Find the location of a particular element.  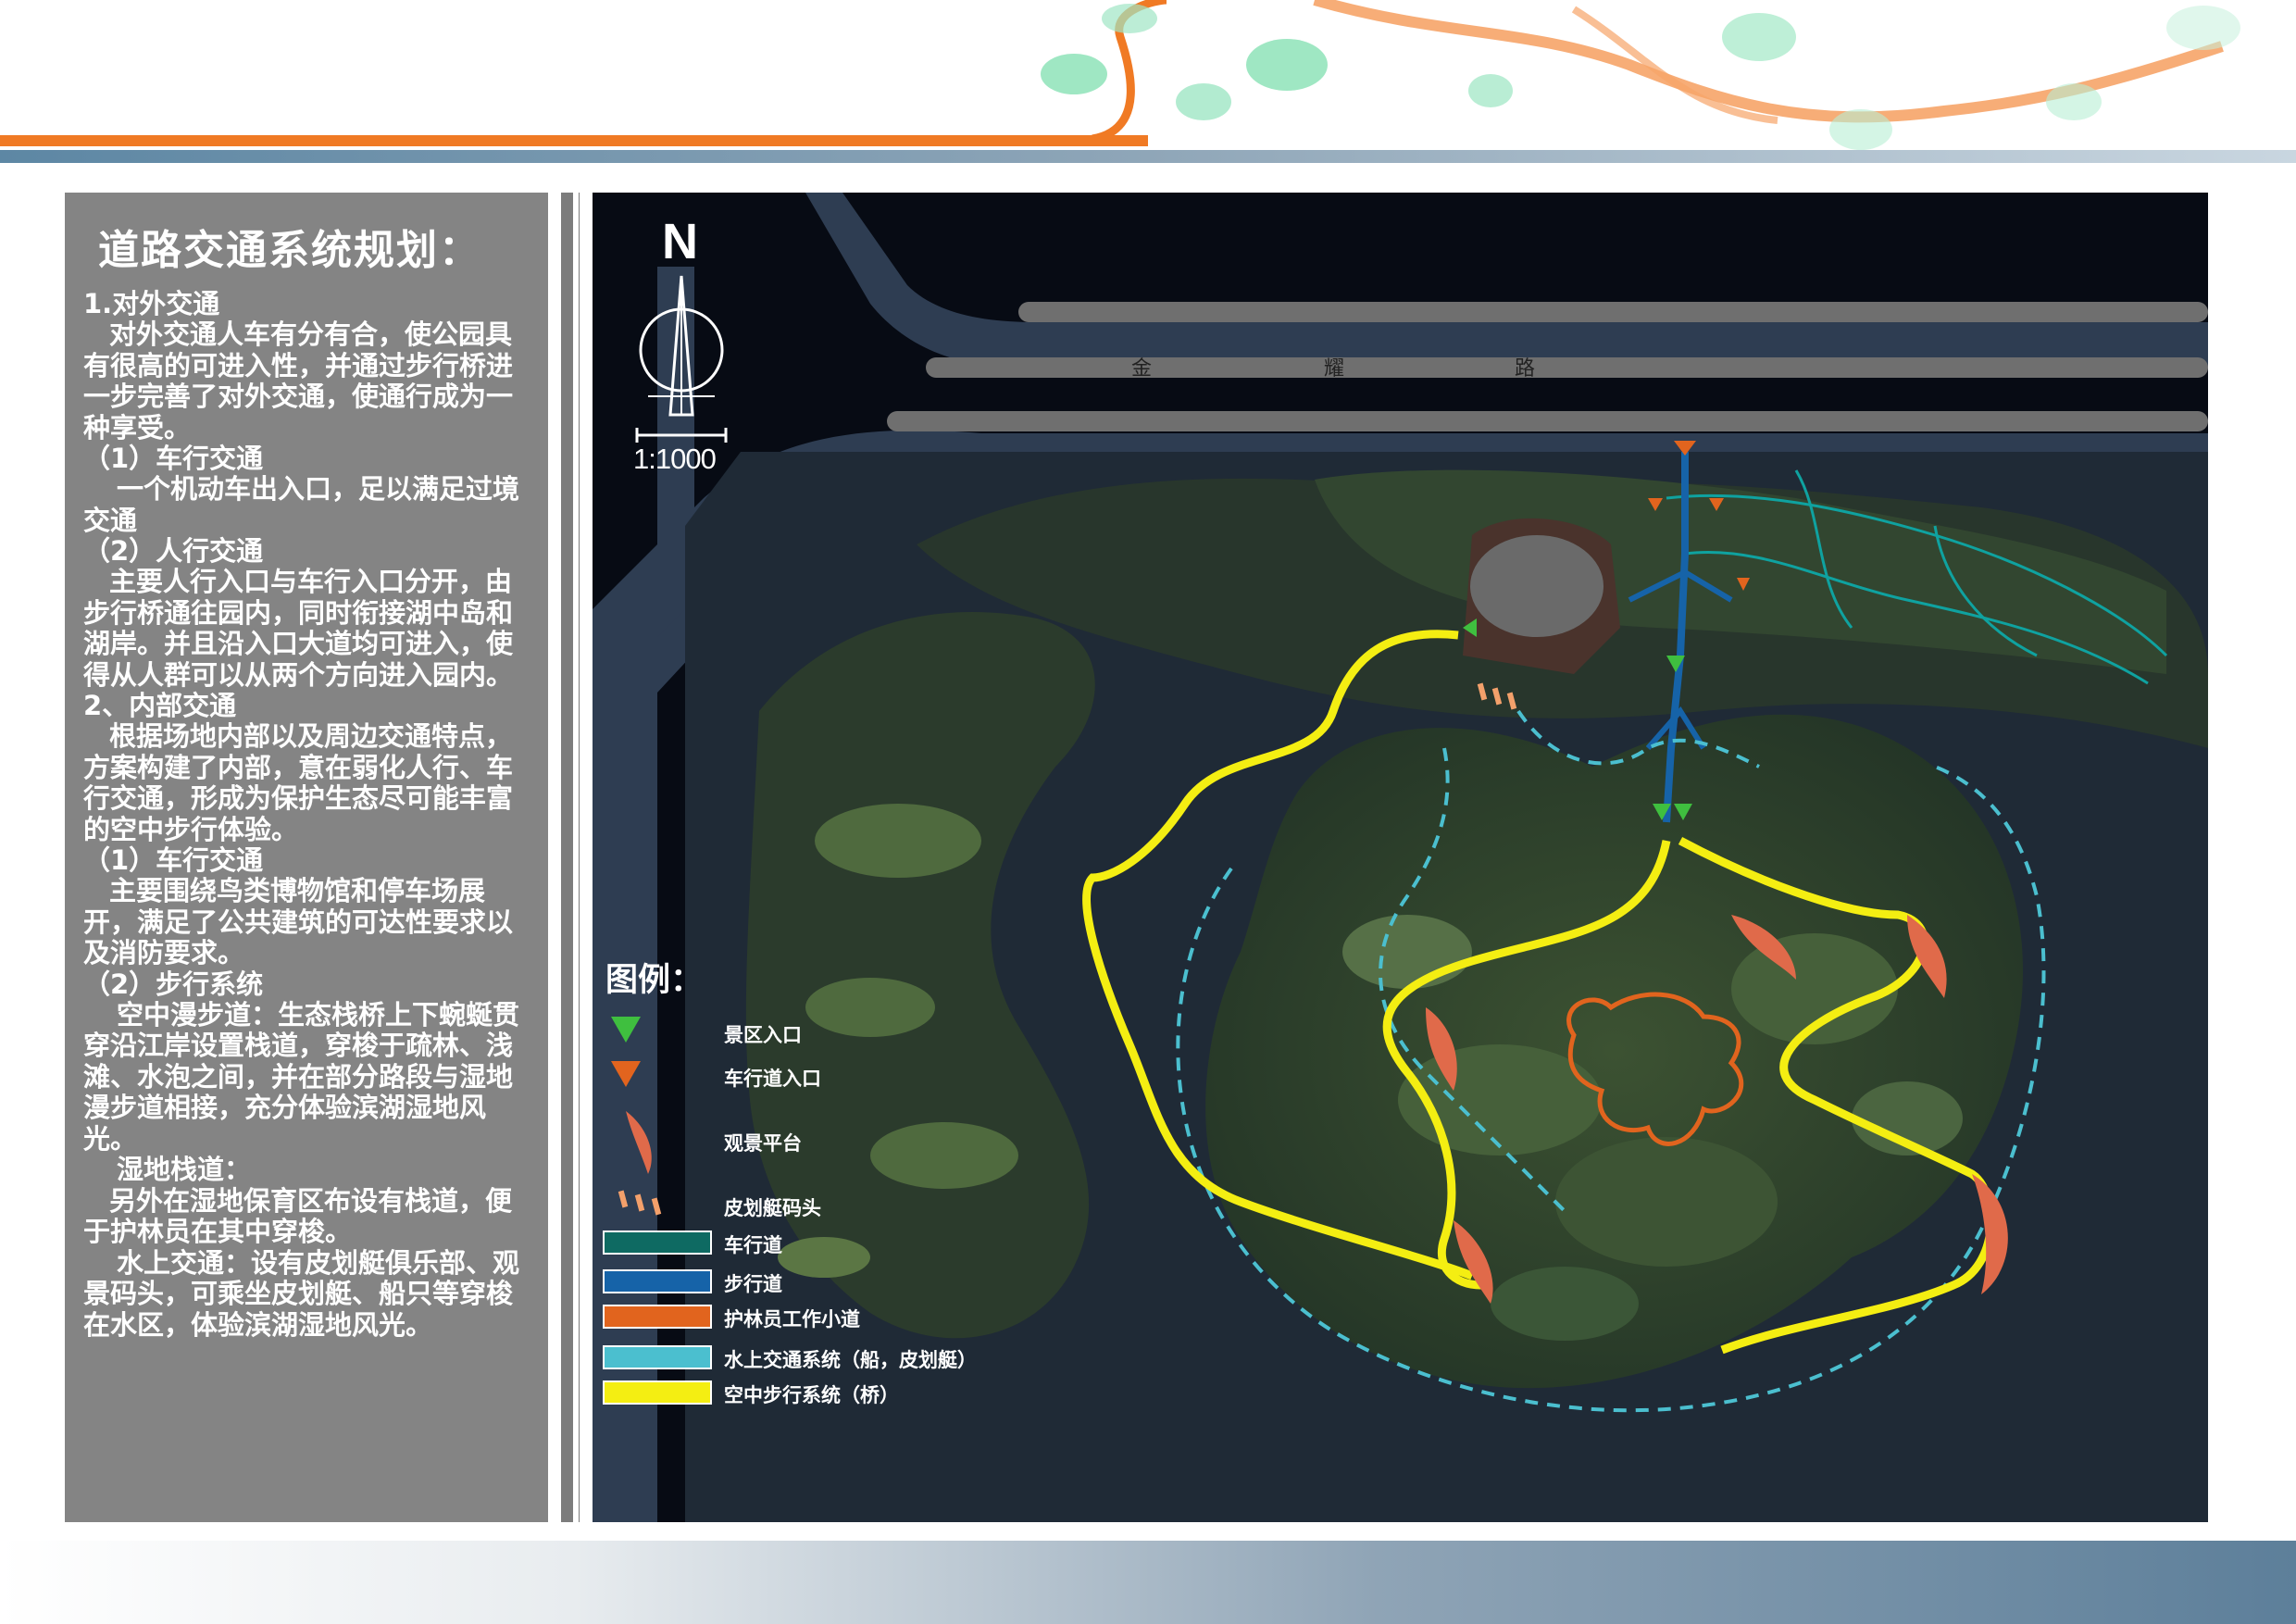

blue-swatch is located at coordinates (657, 1281).